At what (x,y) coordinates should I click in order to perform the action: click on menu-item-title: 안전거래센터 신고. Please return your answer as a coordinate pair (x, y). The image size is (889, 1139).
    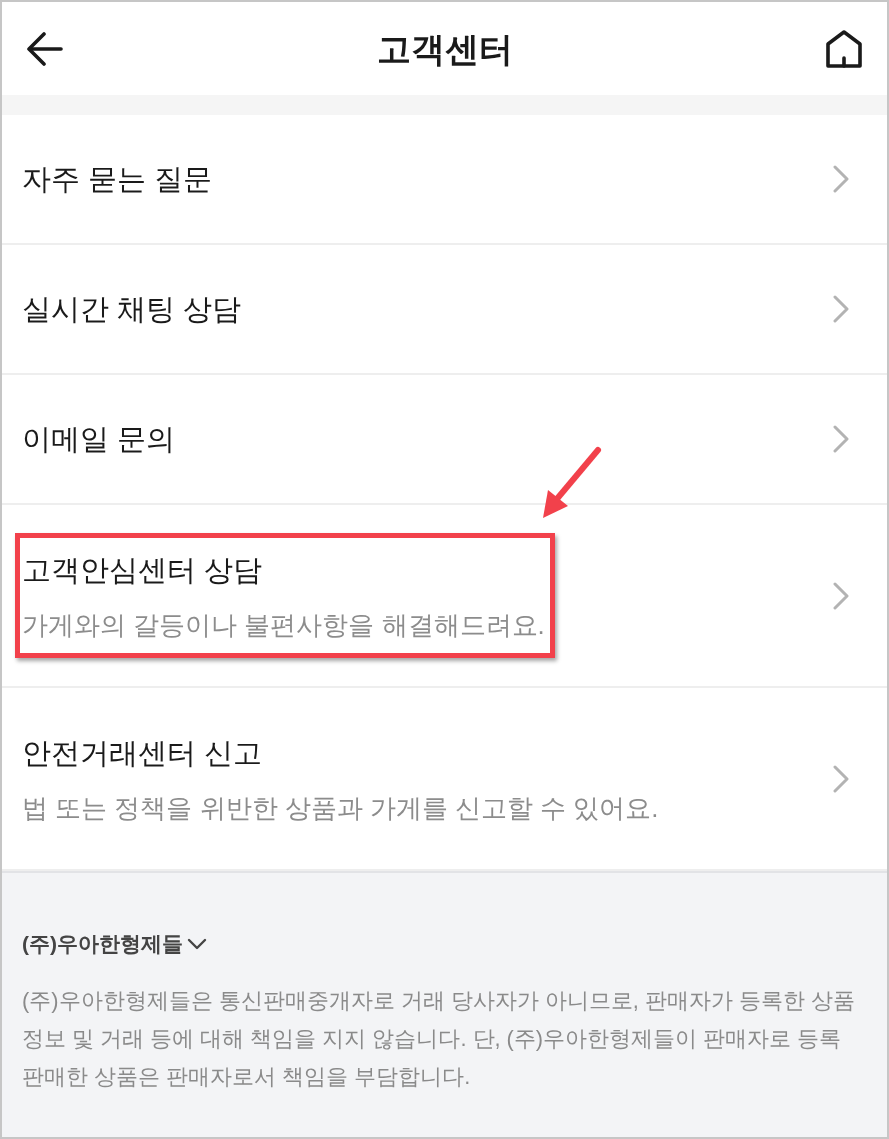
    Looking at the image, I should click on (143, 753).